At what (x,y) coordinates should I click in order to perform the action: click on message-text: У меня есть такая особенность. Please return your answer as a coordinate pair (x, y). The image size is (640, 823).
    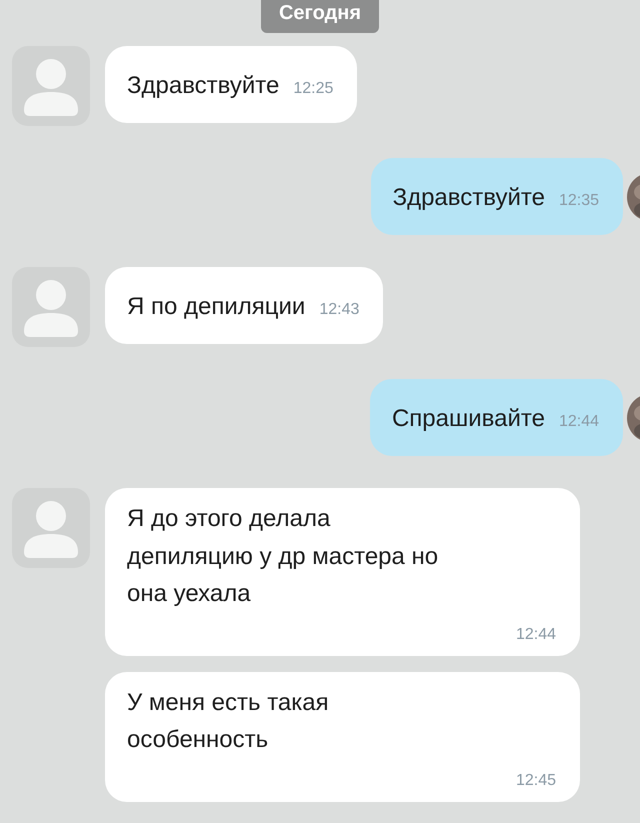
    Looking at the image, I should click on (228, 722).